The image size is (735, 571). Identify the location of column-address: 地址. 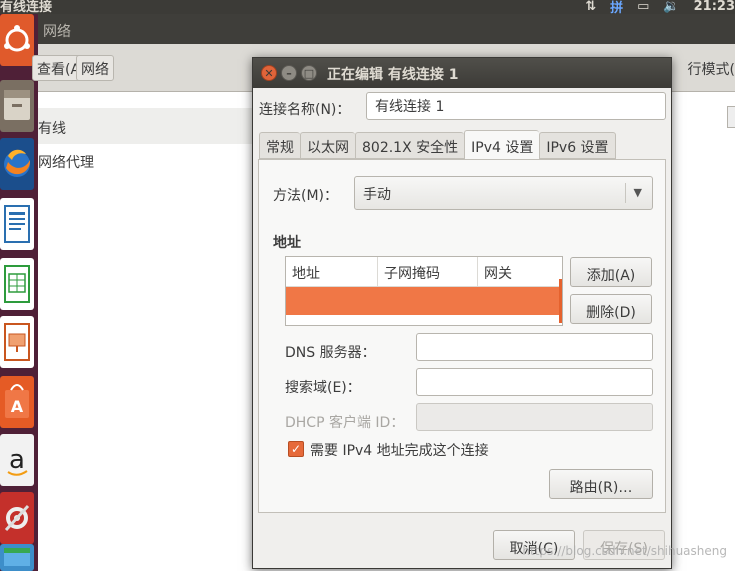
(332, 272).